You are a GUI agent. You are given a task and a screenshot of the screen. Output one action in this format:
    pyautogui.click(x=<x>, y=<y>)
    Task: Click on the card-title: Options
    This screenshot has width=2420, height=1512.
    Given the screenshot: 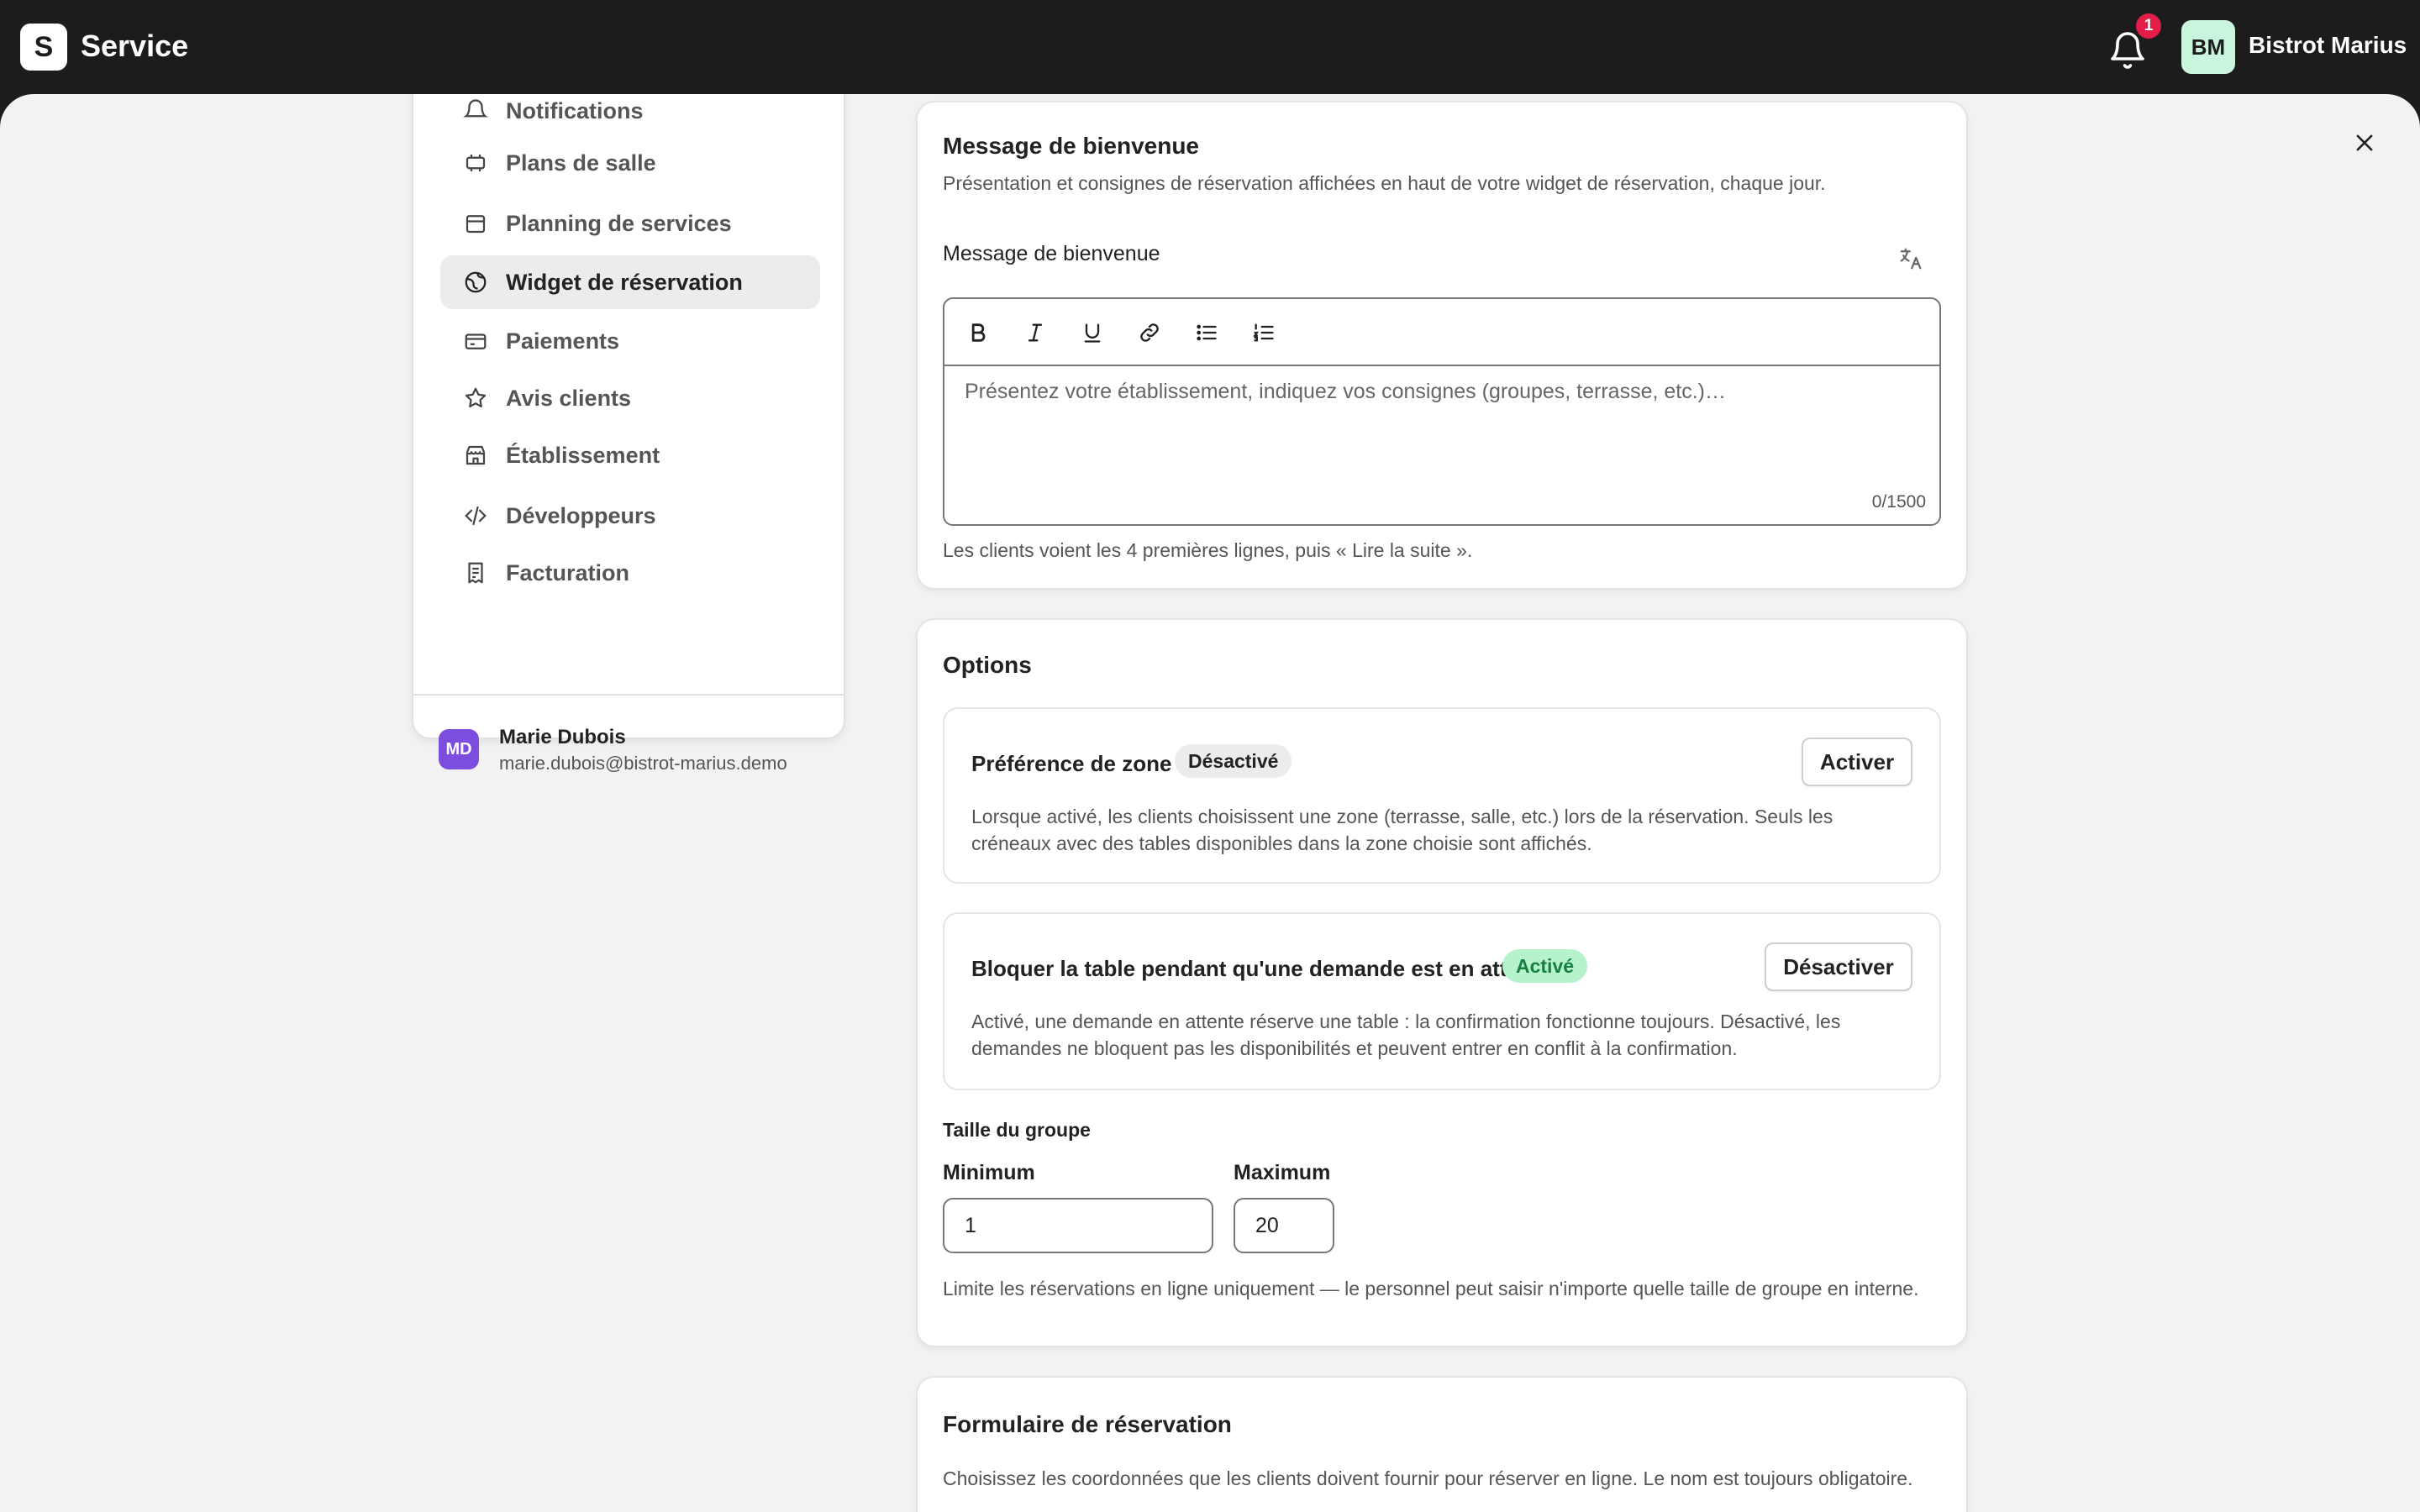 What is the action you would take?
    pyautogui.click(x=988, y=665)
    